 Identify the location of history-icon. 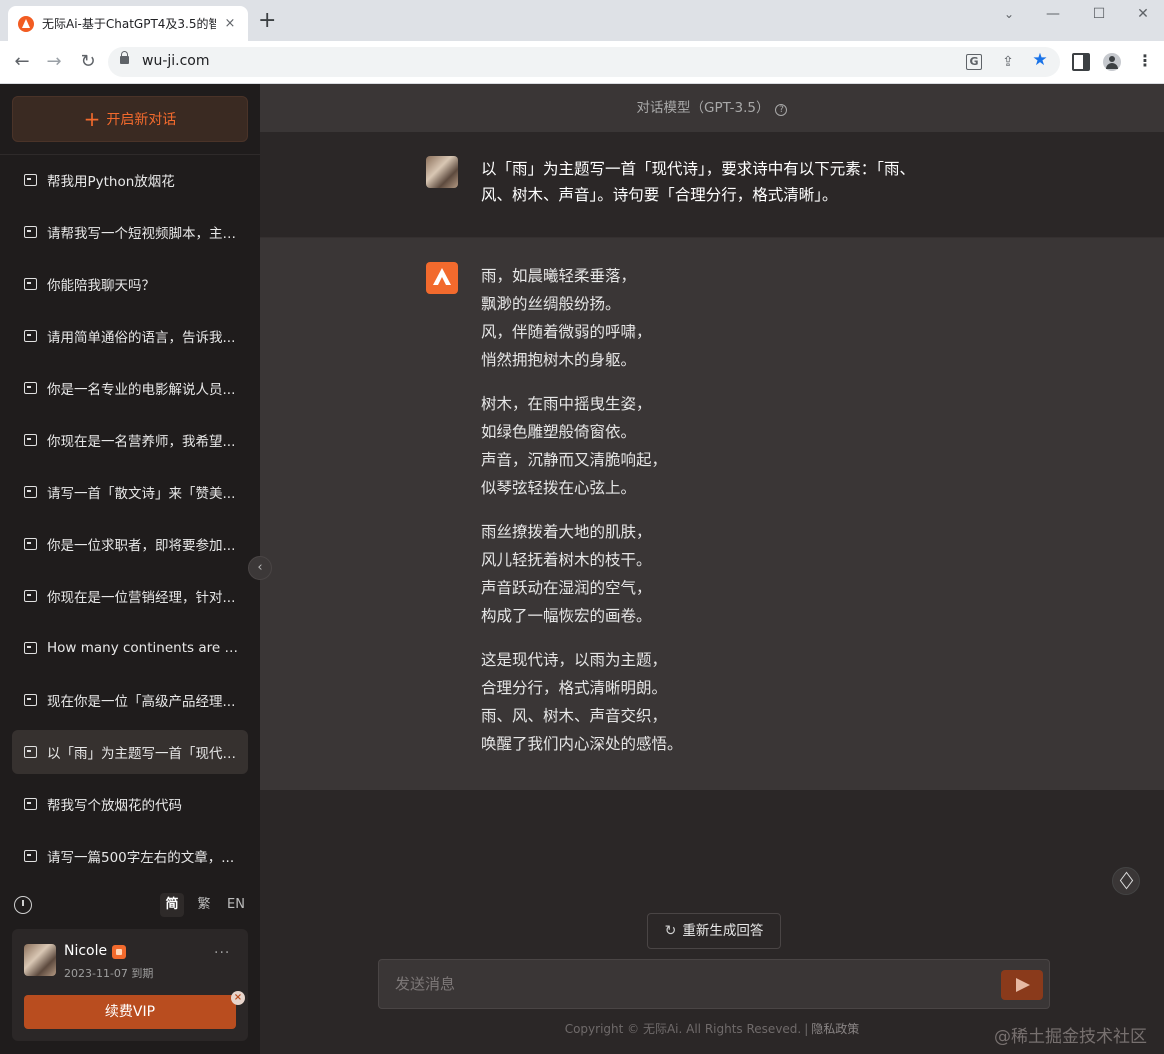
(23, 905).